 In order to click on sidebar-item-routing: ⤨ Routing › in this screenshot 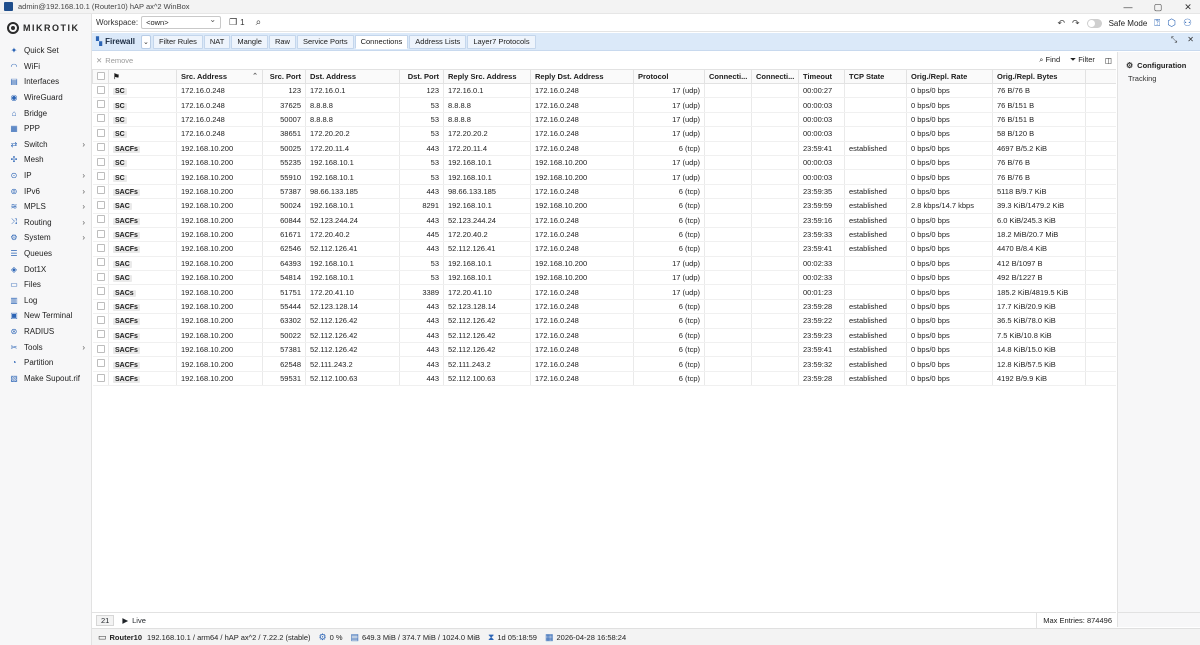, I will do `click(45, 223)`.